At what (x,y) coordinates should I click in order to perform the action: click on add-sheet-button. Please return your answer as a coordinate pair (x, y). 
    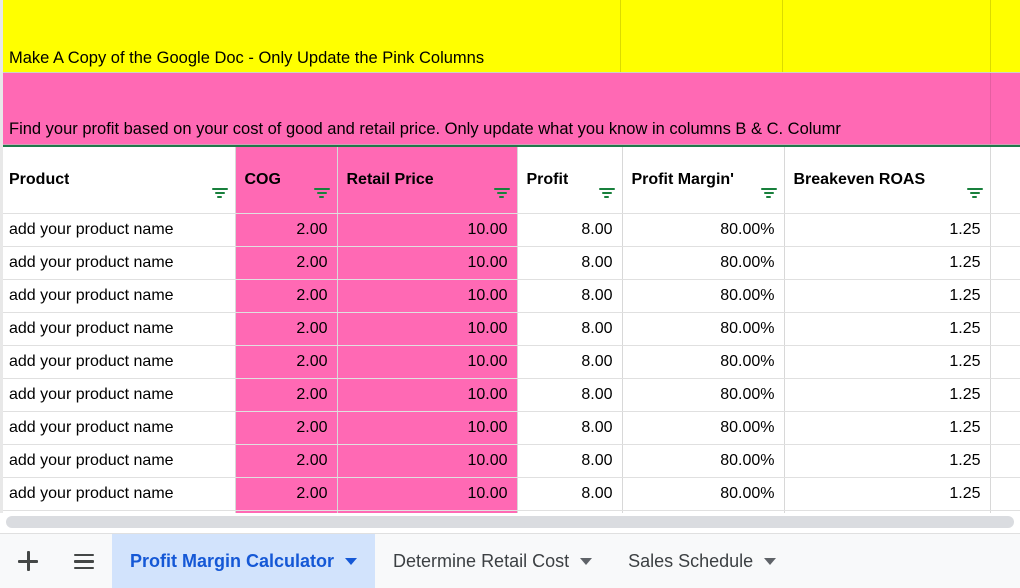
    Looking at the image, I should click on (28, 561).